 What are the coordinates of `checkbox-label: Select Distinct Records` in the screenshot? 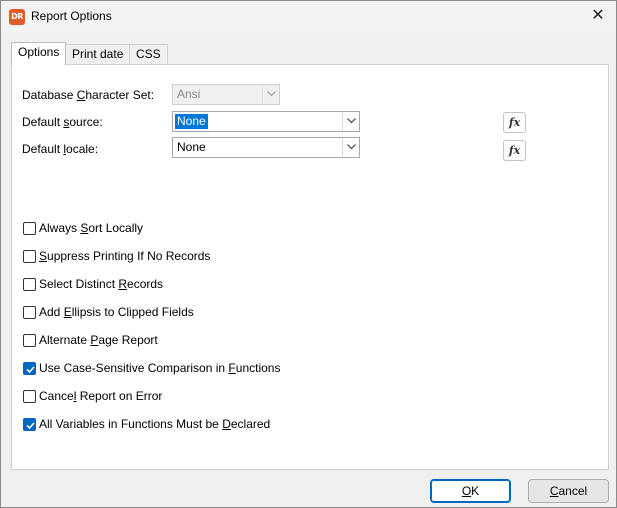 It's located at (101, 284).